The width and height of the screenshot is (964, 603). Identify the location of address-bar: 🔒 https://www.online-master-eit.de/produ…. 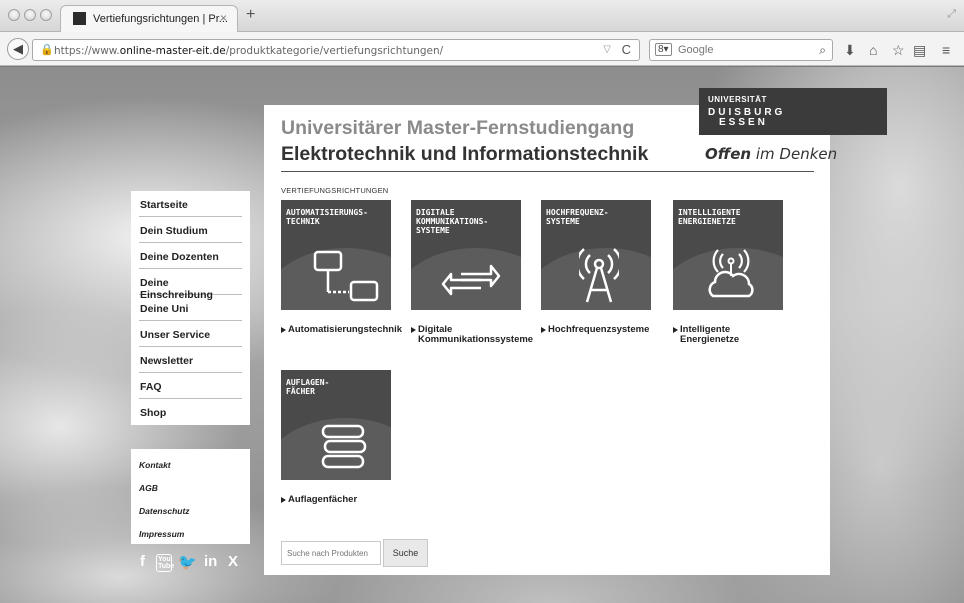
(336, 50).